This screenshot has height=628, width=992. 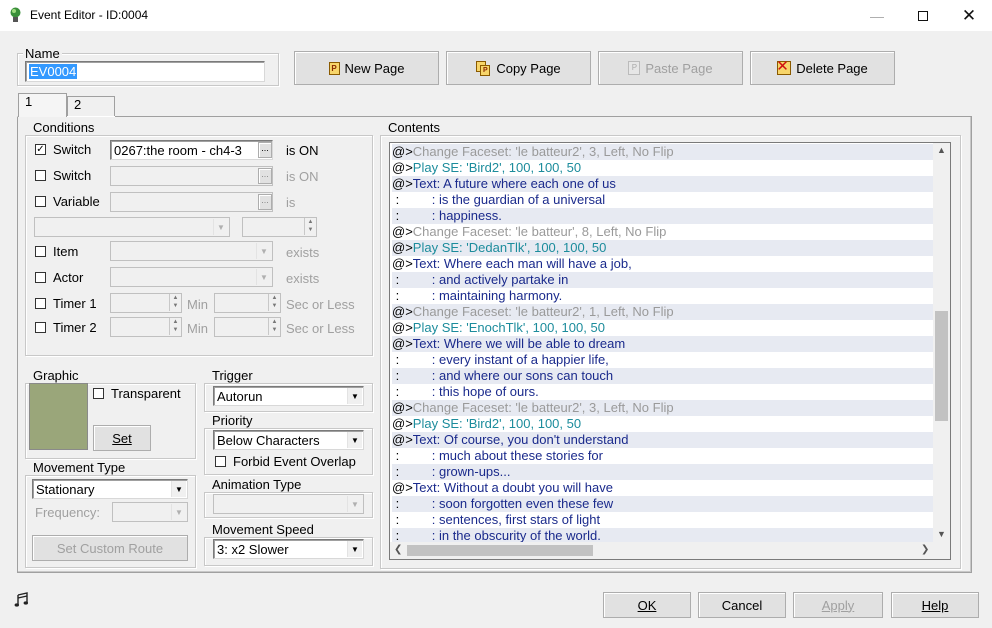 I want to click on set-custom-route-button: Set Custom Route, so click(x=110, y=548).